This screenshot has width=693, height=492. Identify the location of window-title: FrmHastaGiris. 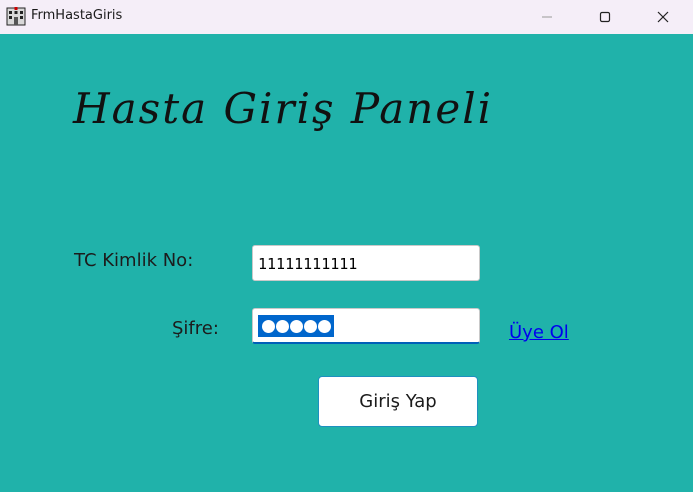
(77, 15).